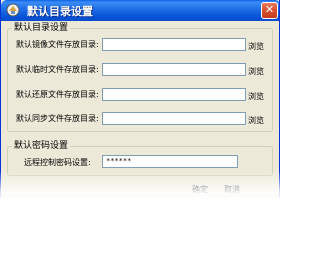 The height and width of the screenshot is (270, 320). What do you see at coordinates (256, 72) in the screenshot?
I see `temp-dir-browse-link: 浏览` at bounding box center [256, 72].